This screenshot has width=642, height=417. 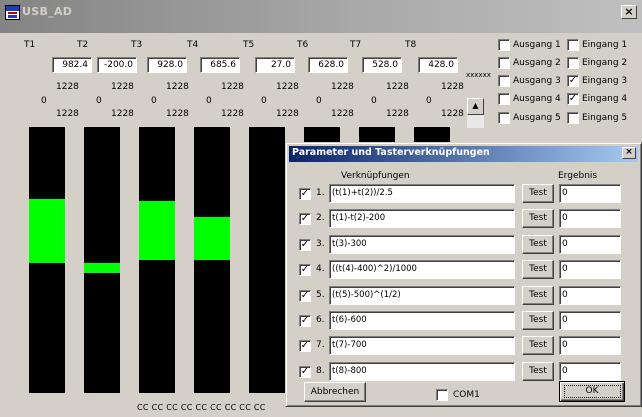 I want to click on expression-row: ✓ 8. t(8)-800 Test 0, so click(x=466, y=371).